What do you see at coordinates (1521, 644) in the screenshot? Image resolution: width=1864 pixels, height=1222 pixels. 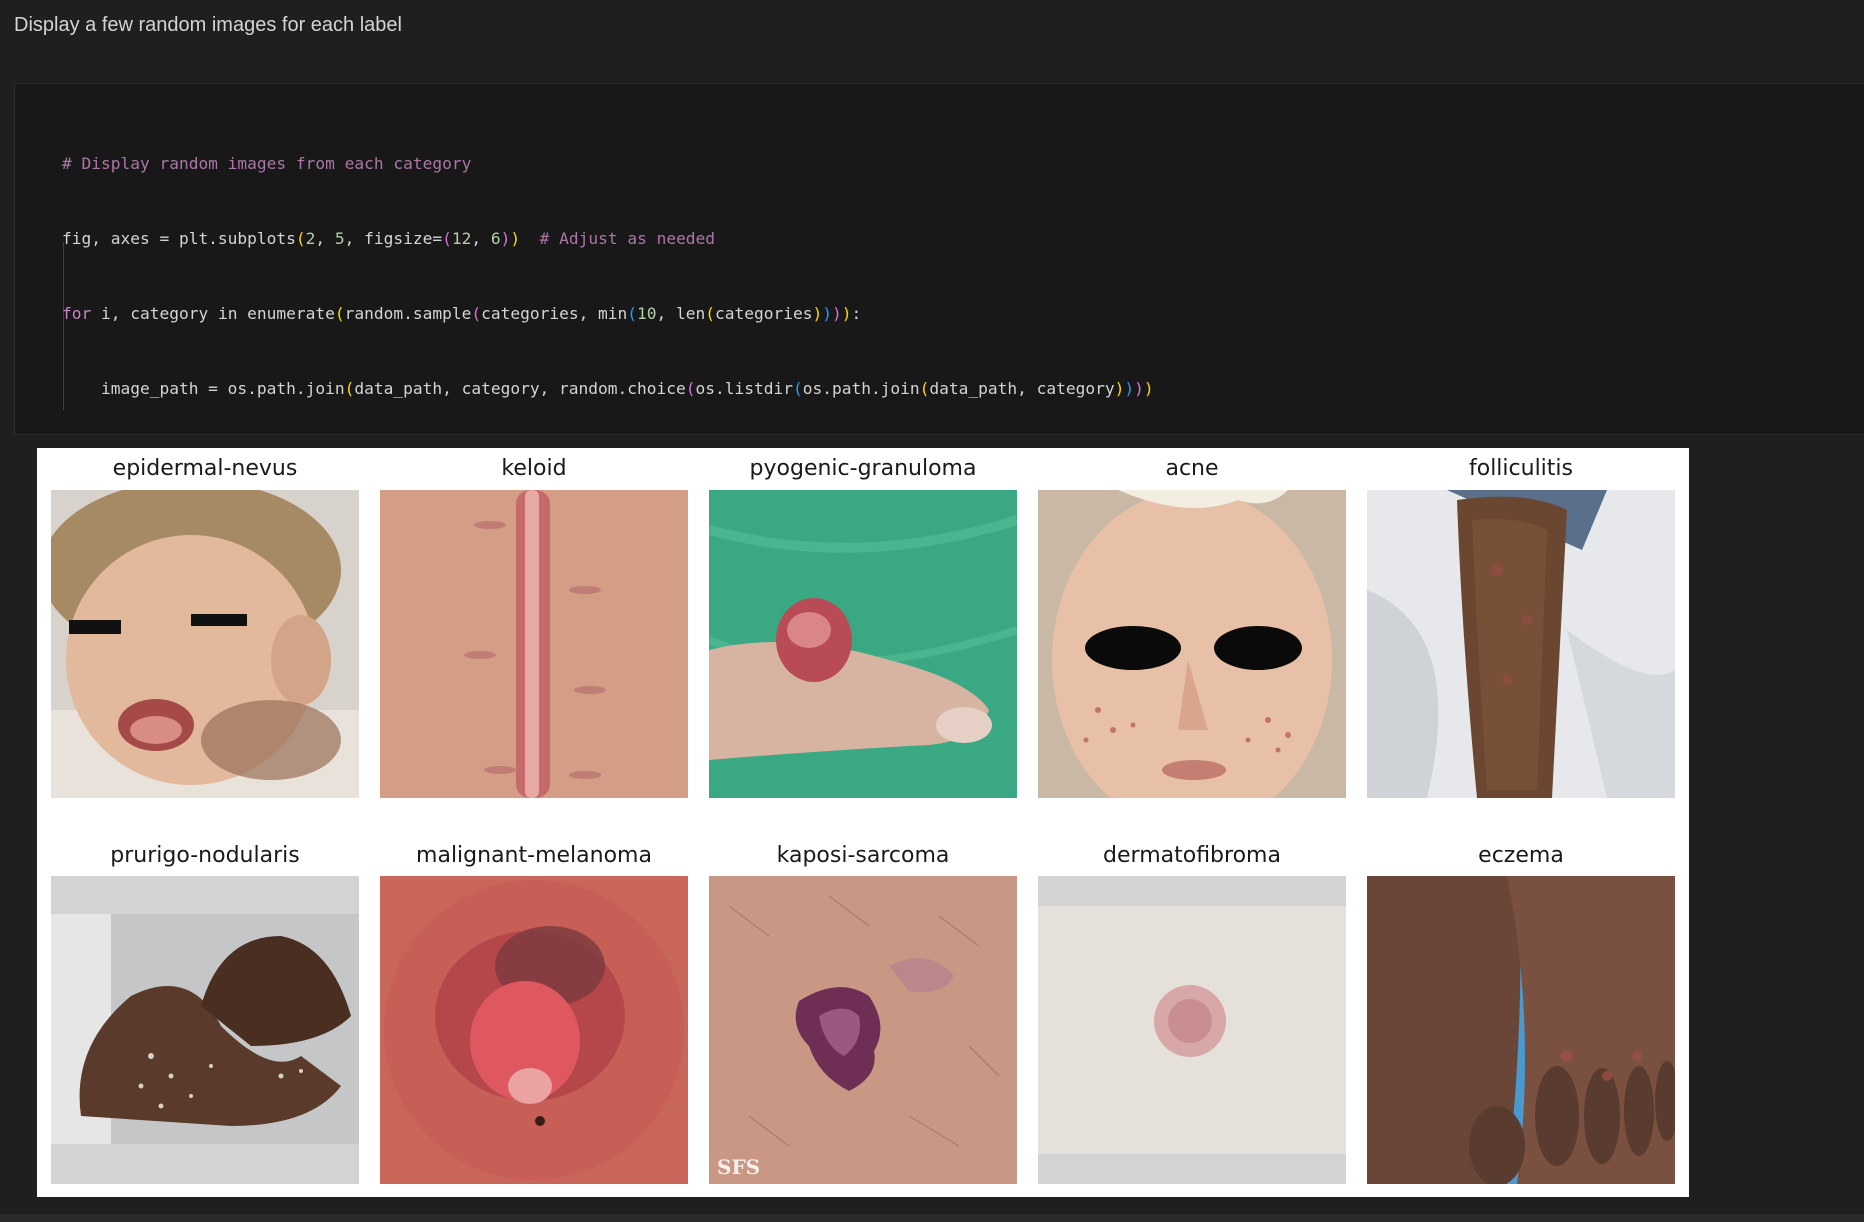 I see `leg-folliculitis-photo` at bounding box center [1521, 644].